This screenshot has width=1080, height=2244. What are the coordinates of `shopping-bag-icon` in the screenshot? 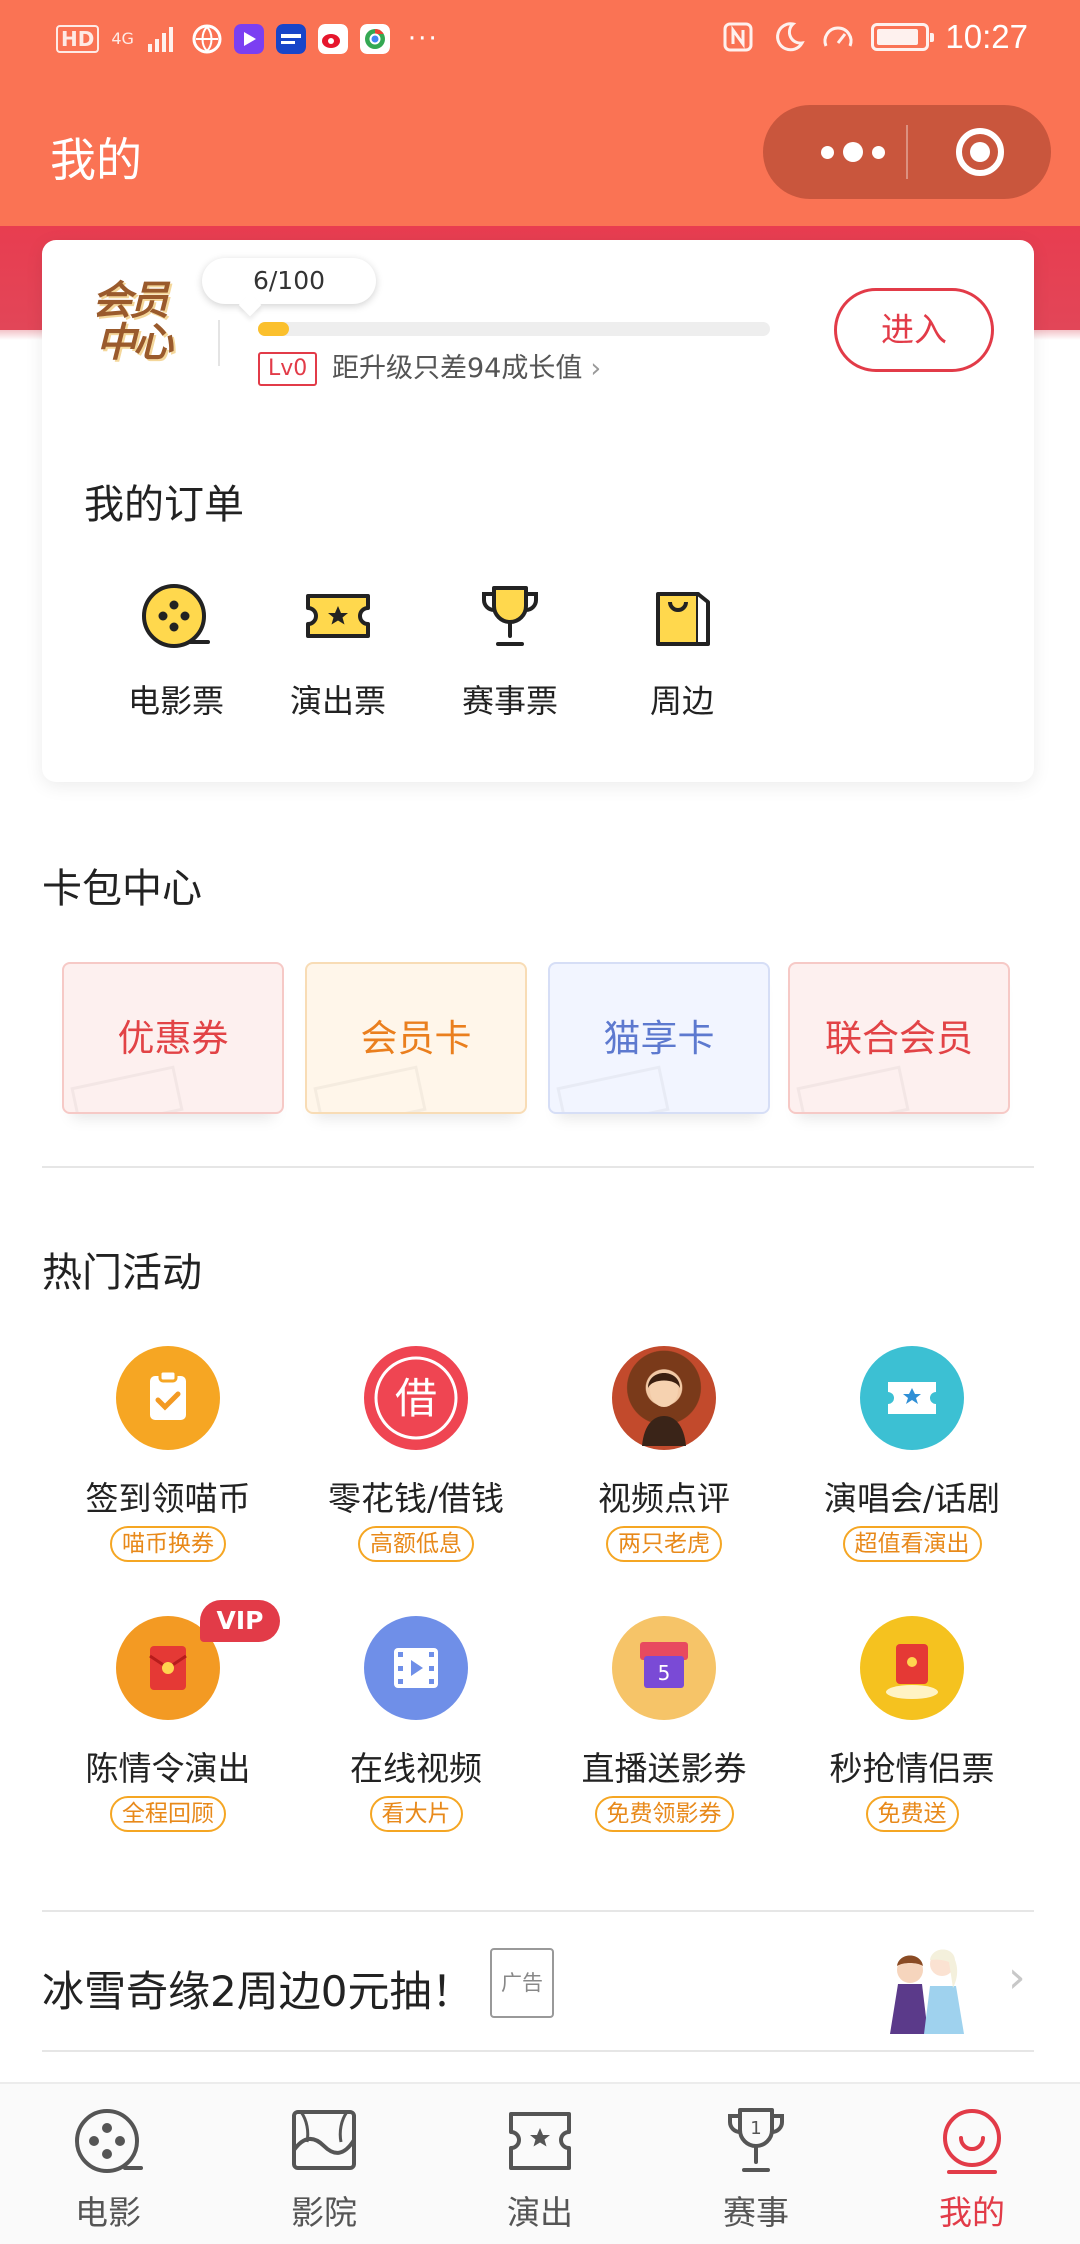 It's located at (683, 619).